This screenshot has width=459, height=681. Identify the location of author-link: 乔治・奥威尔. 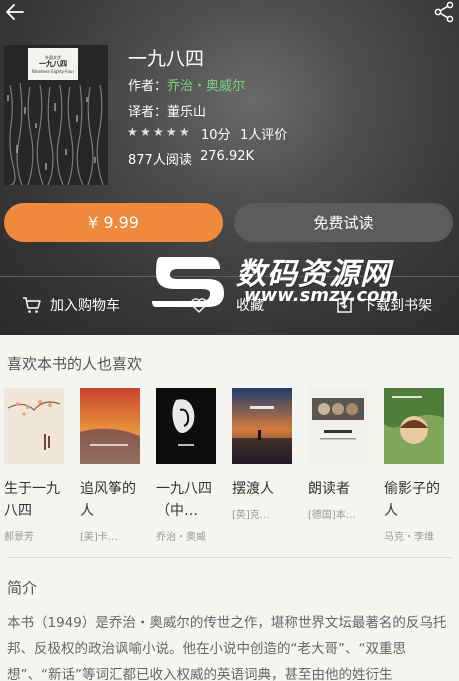
(206, 86).